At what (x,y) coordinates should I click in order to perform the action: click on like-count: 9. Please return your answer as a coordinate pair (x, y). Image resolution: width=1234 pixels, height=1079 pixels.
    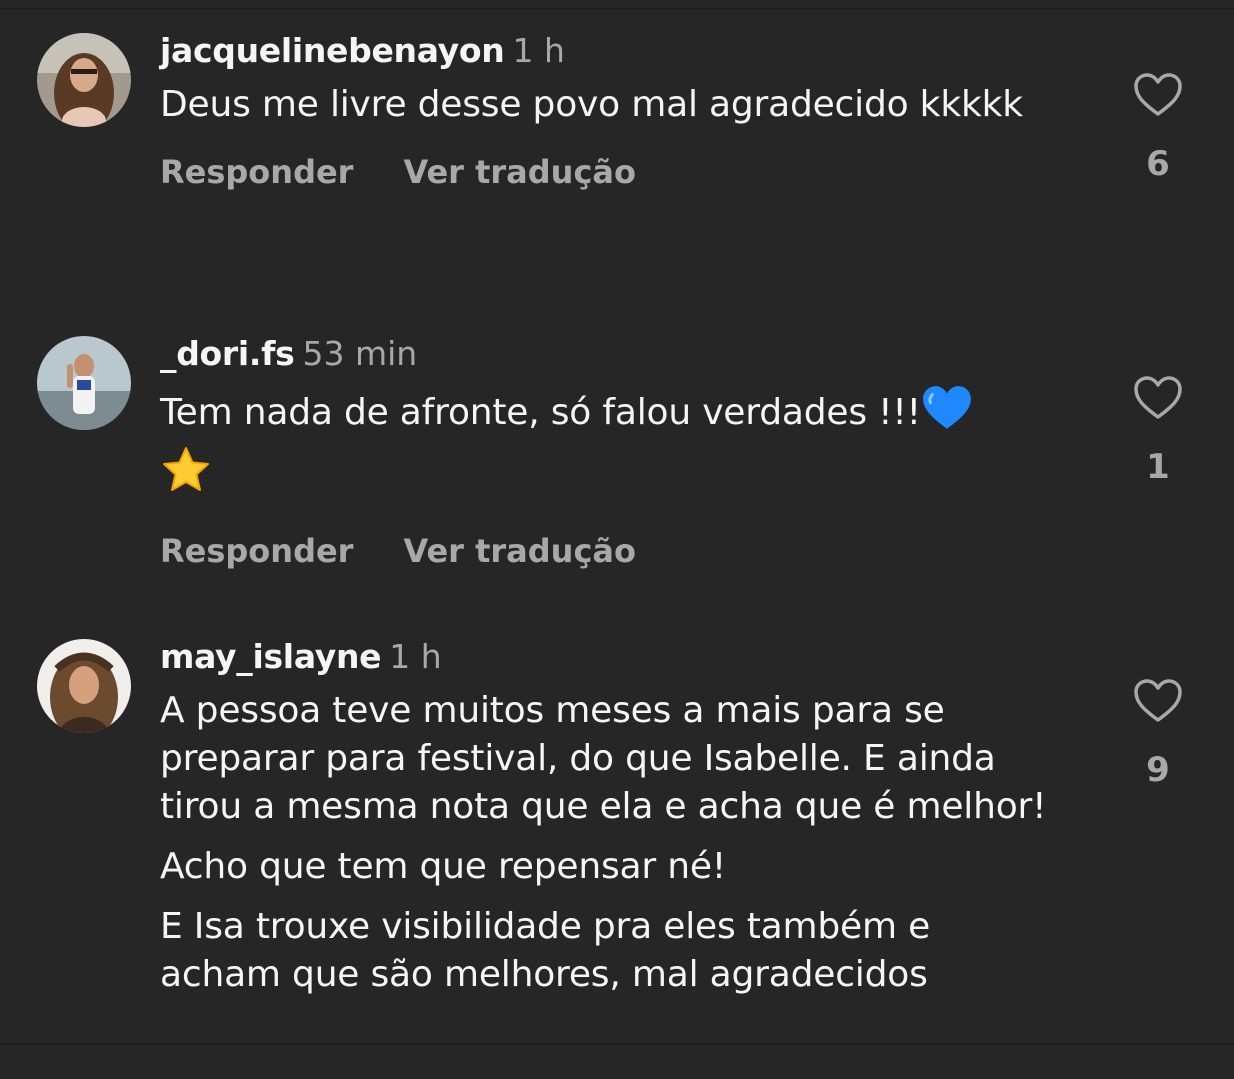
    Looking at the image, I should click on (1158, 770).